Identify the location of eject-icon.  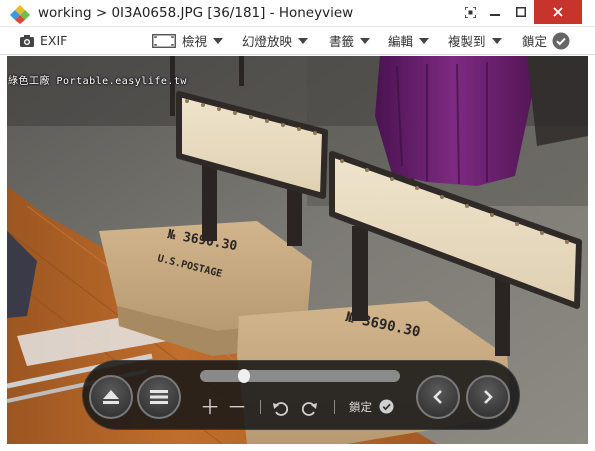
(111, 397).